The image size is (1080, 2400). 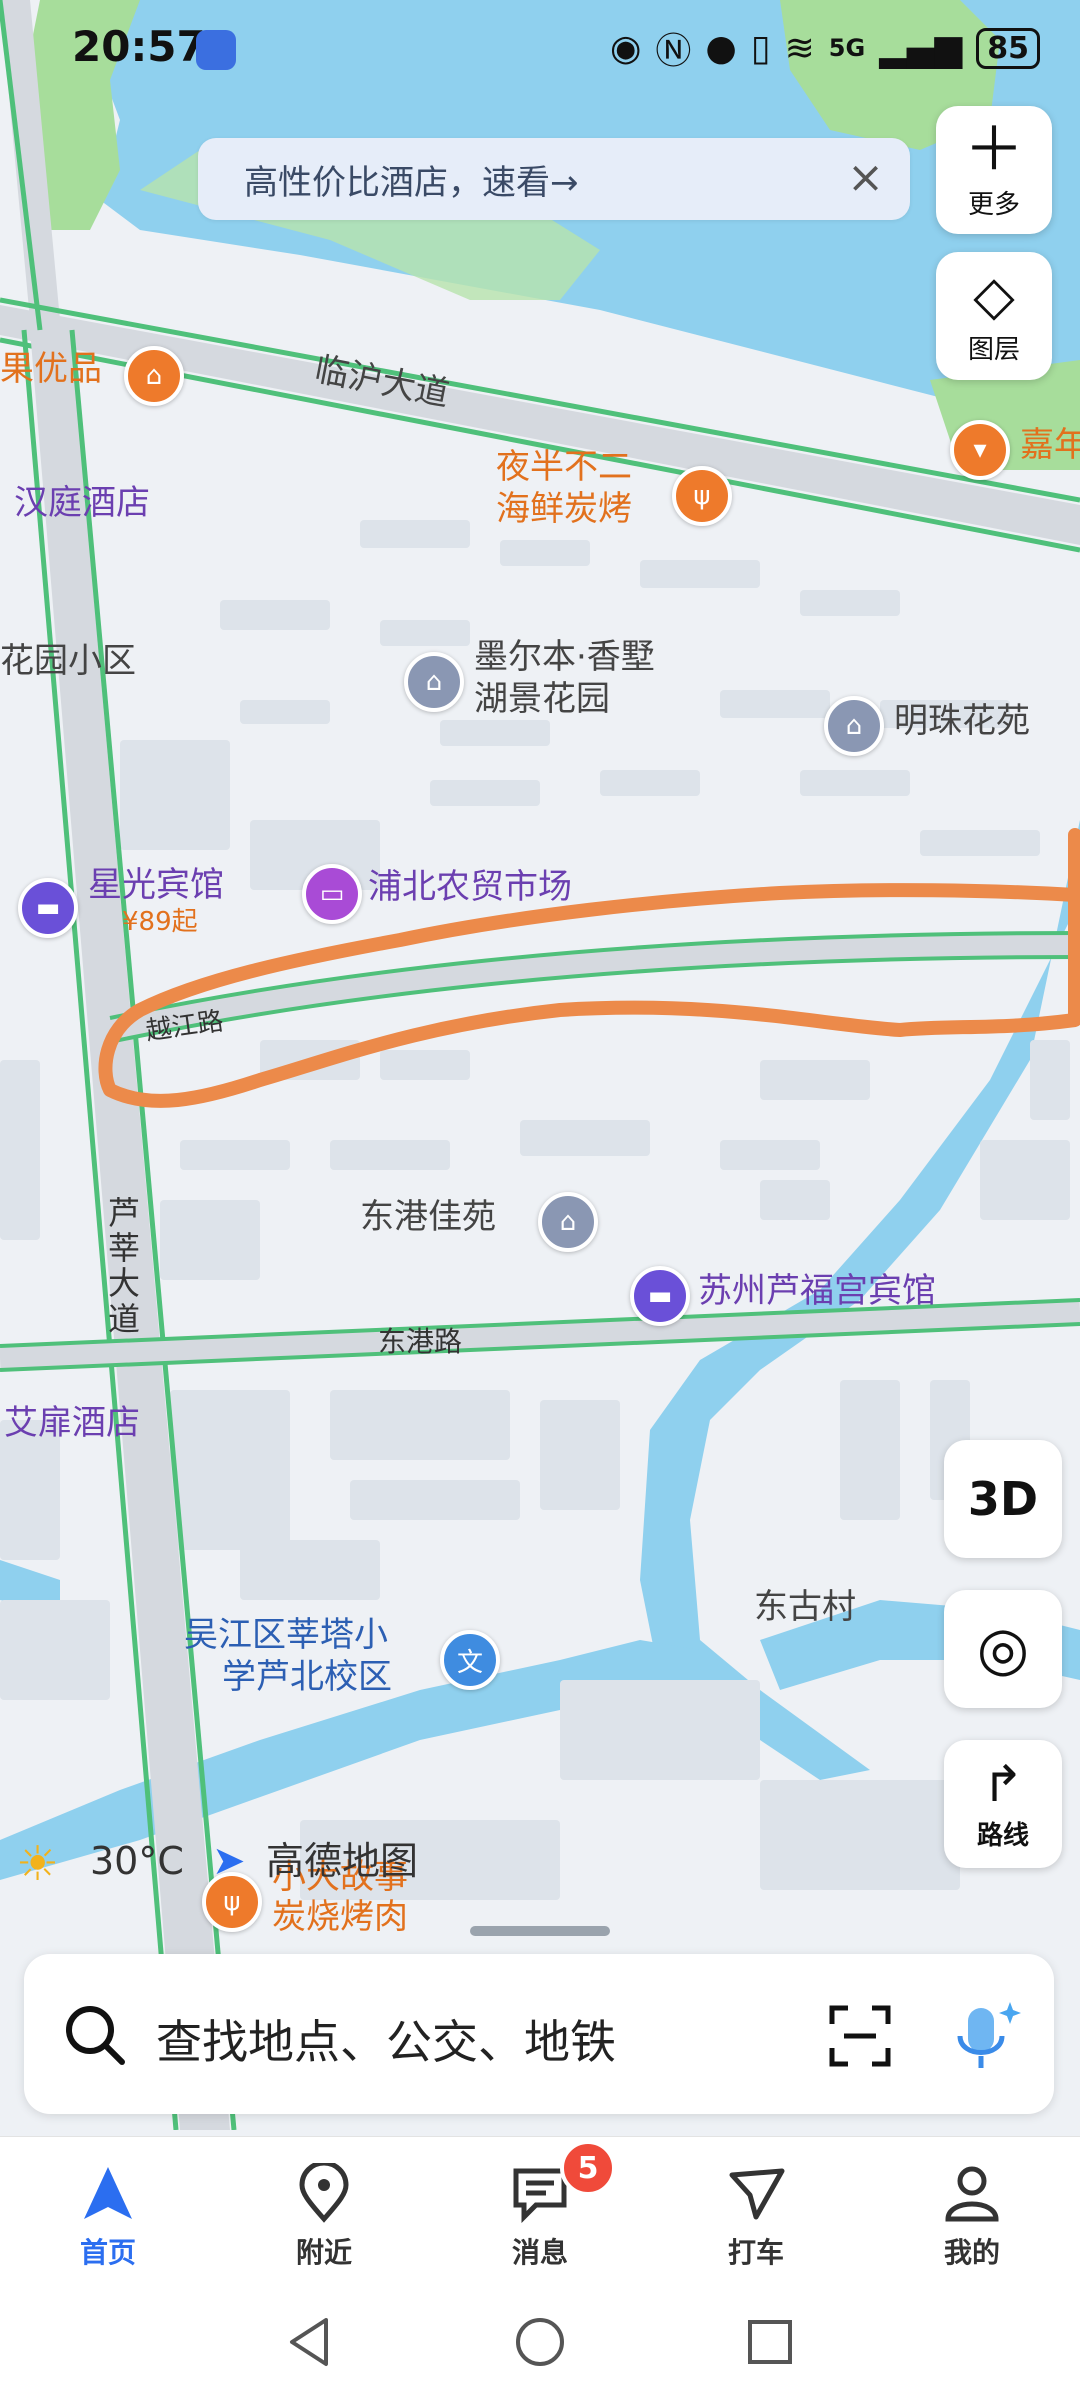 What do you see at coordinates (82, 503) in the screenshot?
I see `place-label-hanting: 汉庭酒店` at bounding box center [82, 503].